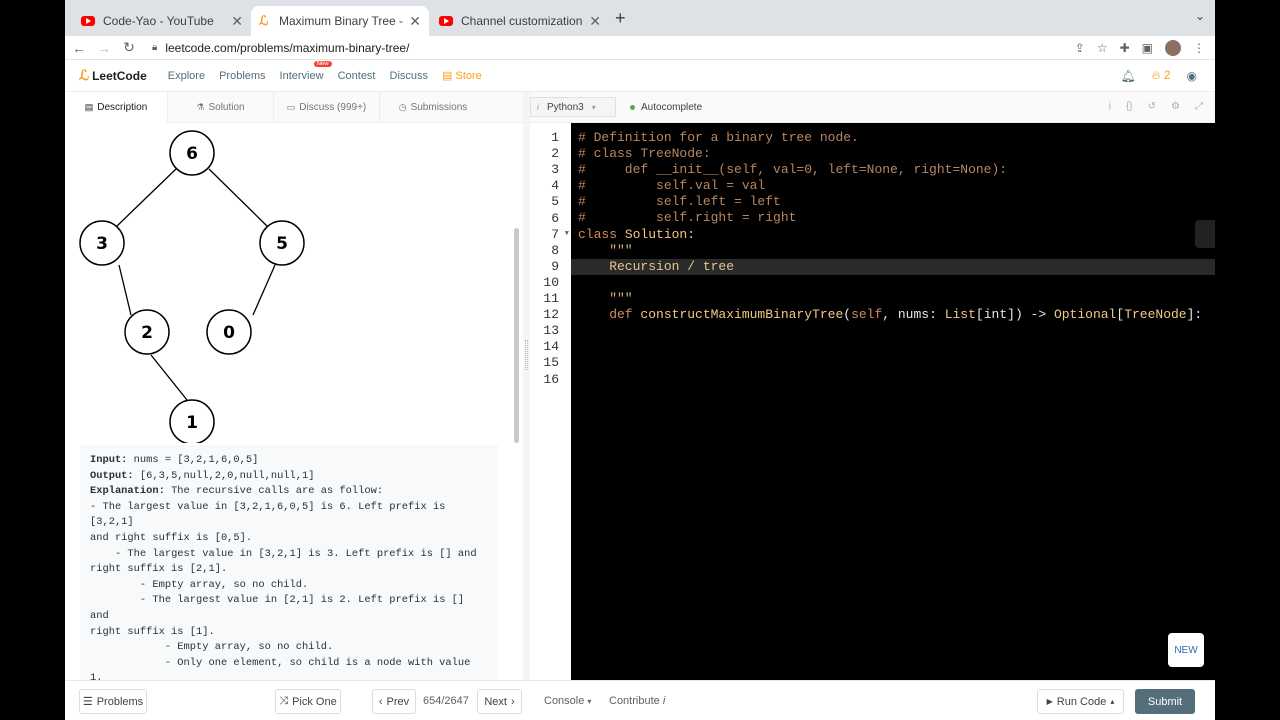  Describe the element at coordinates (551, 282) in the screenshot. I see `line-number: 10` at that location.